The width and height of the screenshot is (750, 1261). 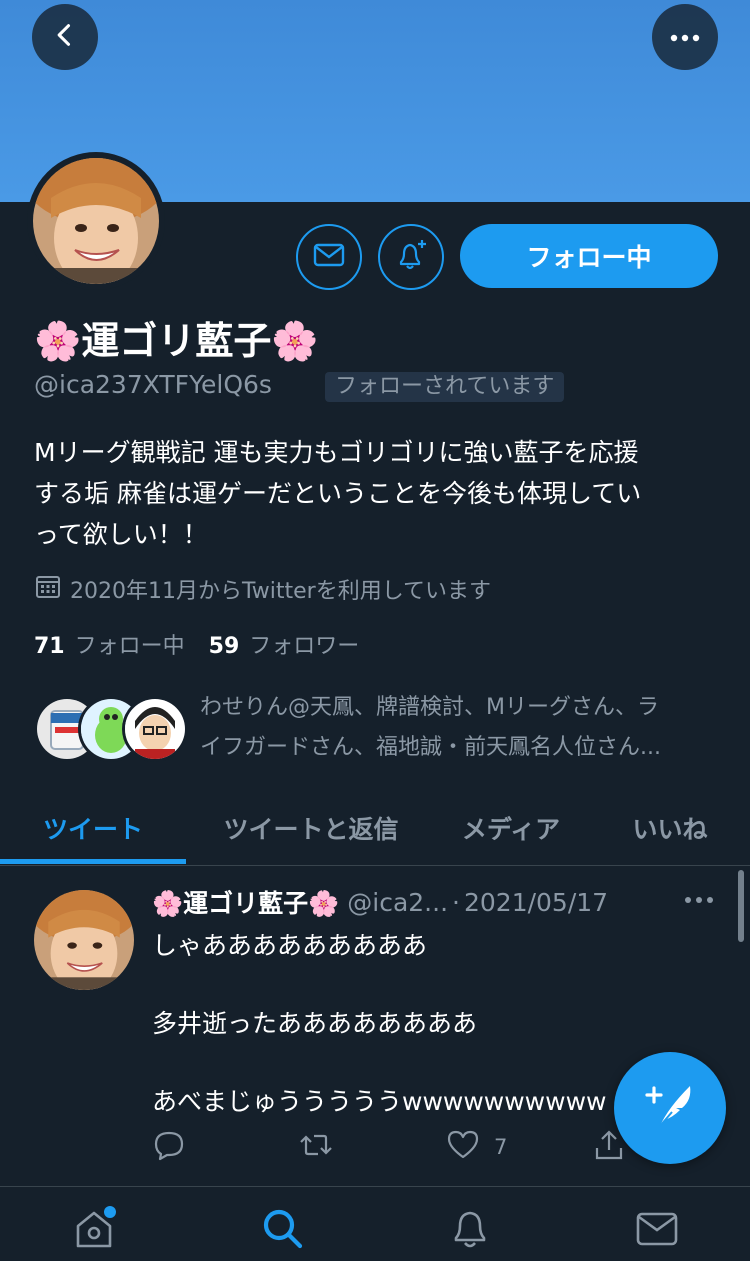 I want to click on tweet-text-line: 多井逝ったああああああああ, so click(x=315, y=1023).